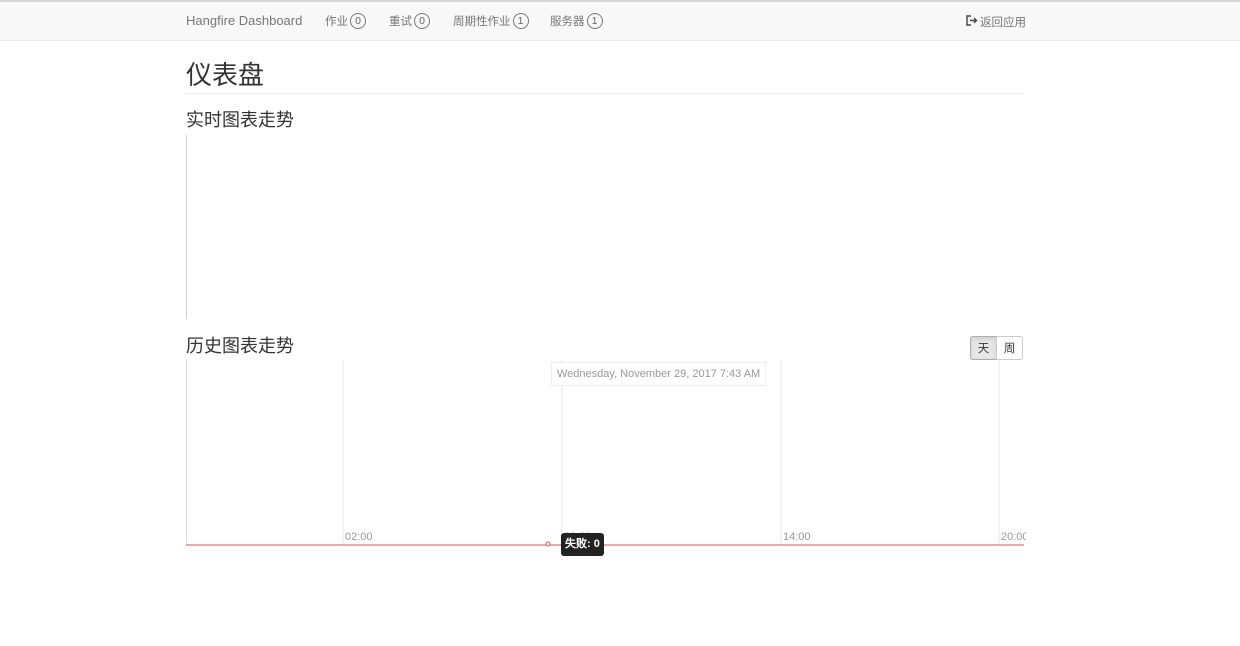  Describe the element at coordinates (659, 374) in the screenshot. I see `hover-date-label: Wednesday, November 29, 2017 7:43 AM` at that location.